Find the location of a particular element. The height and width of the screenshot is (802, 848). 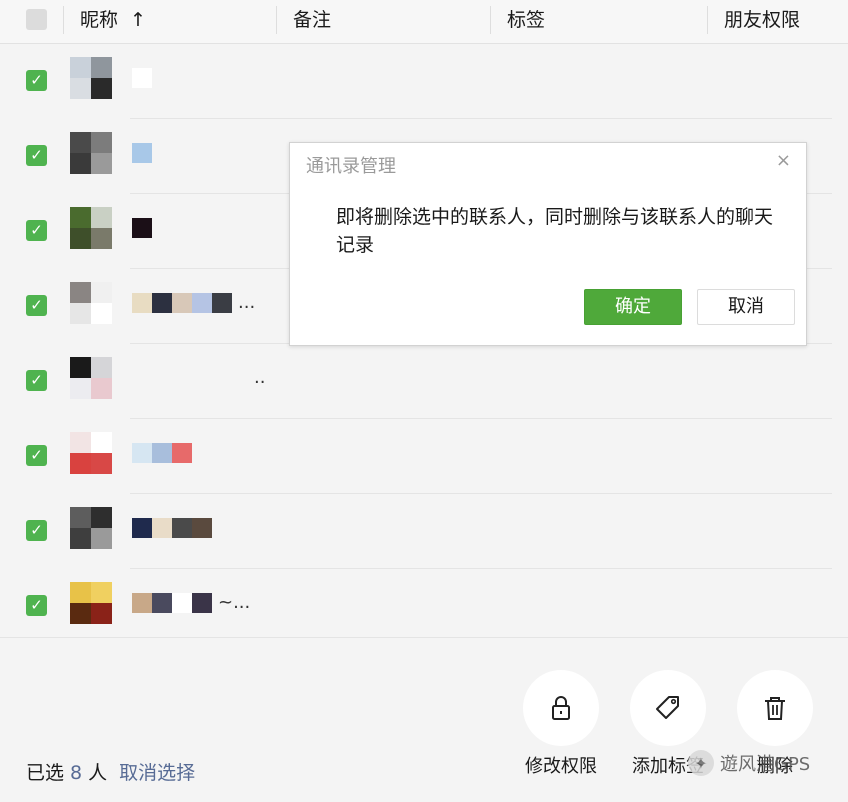

watermark: ✦ 遊风港GPS is located at coordinates (749, 763).